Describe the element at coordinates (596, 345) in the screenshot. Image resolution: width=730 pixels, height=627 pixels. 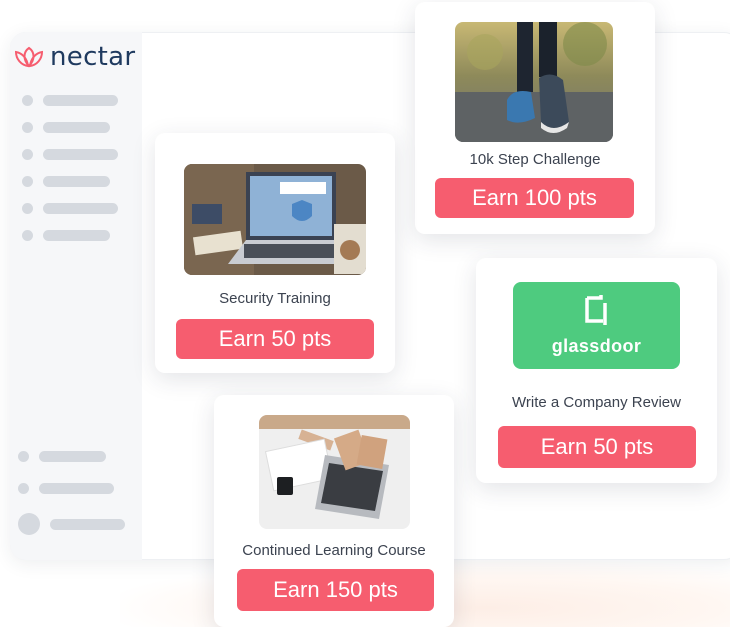
I see `glassdoor-wordmark: glassdoor` at that location.